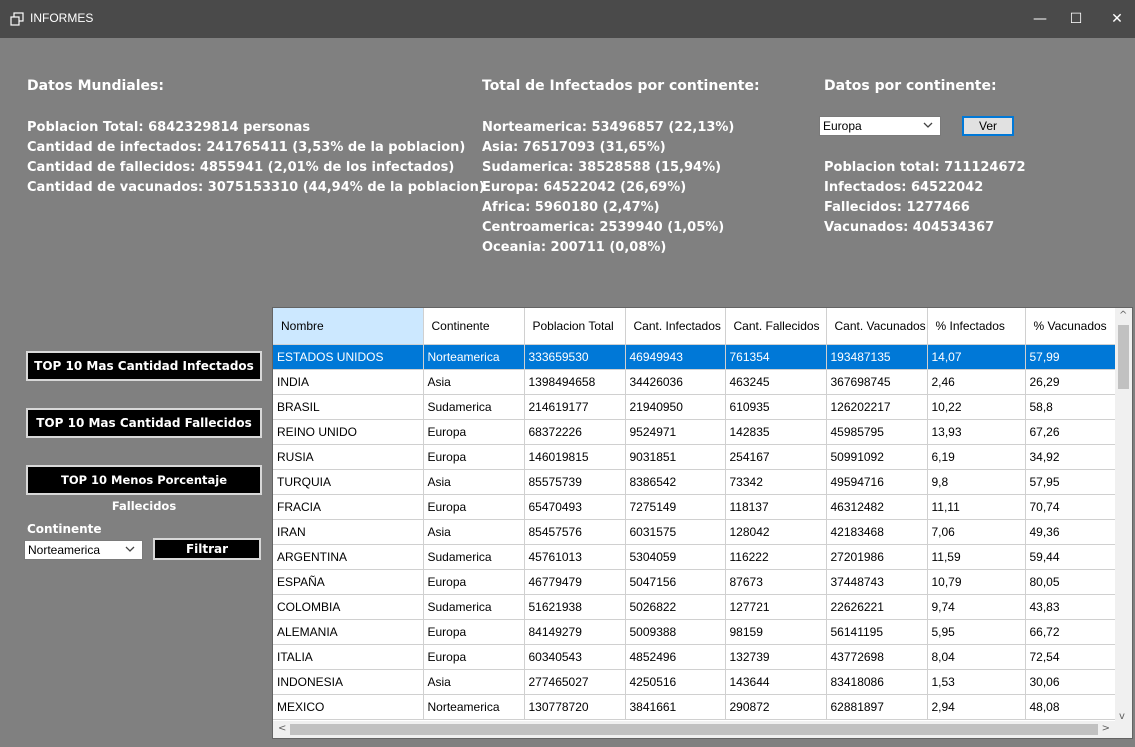 This screenshot has height=747, width=1135. I want to click on table-cell: 5009388, so click(675, 632).